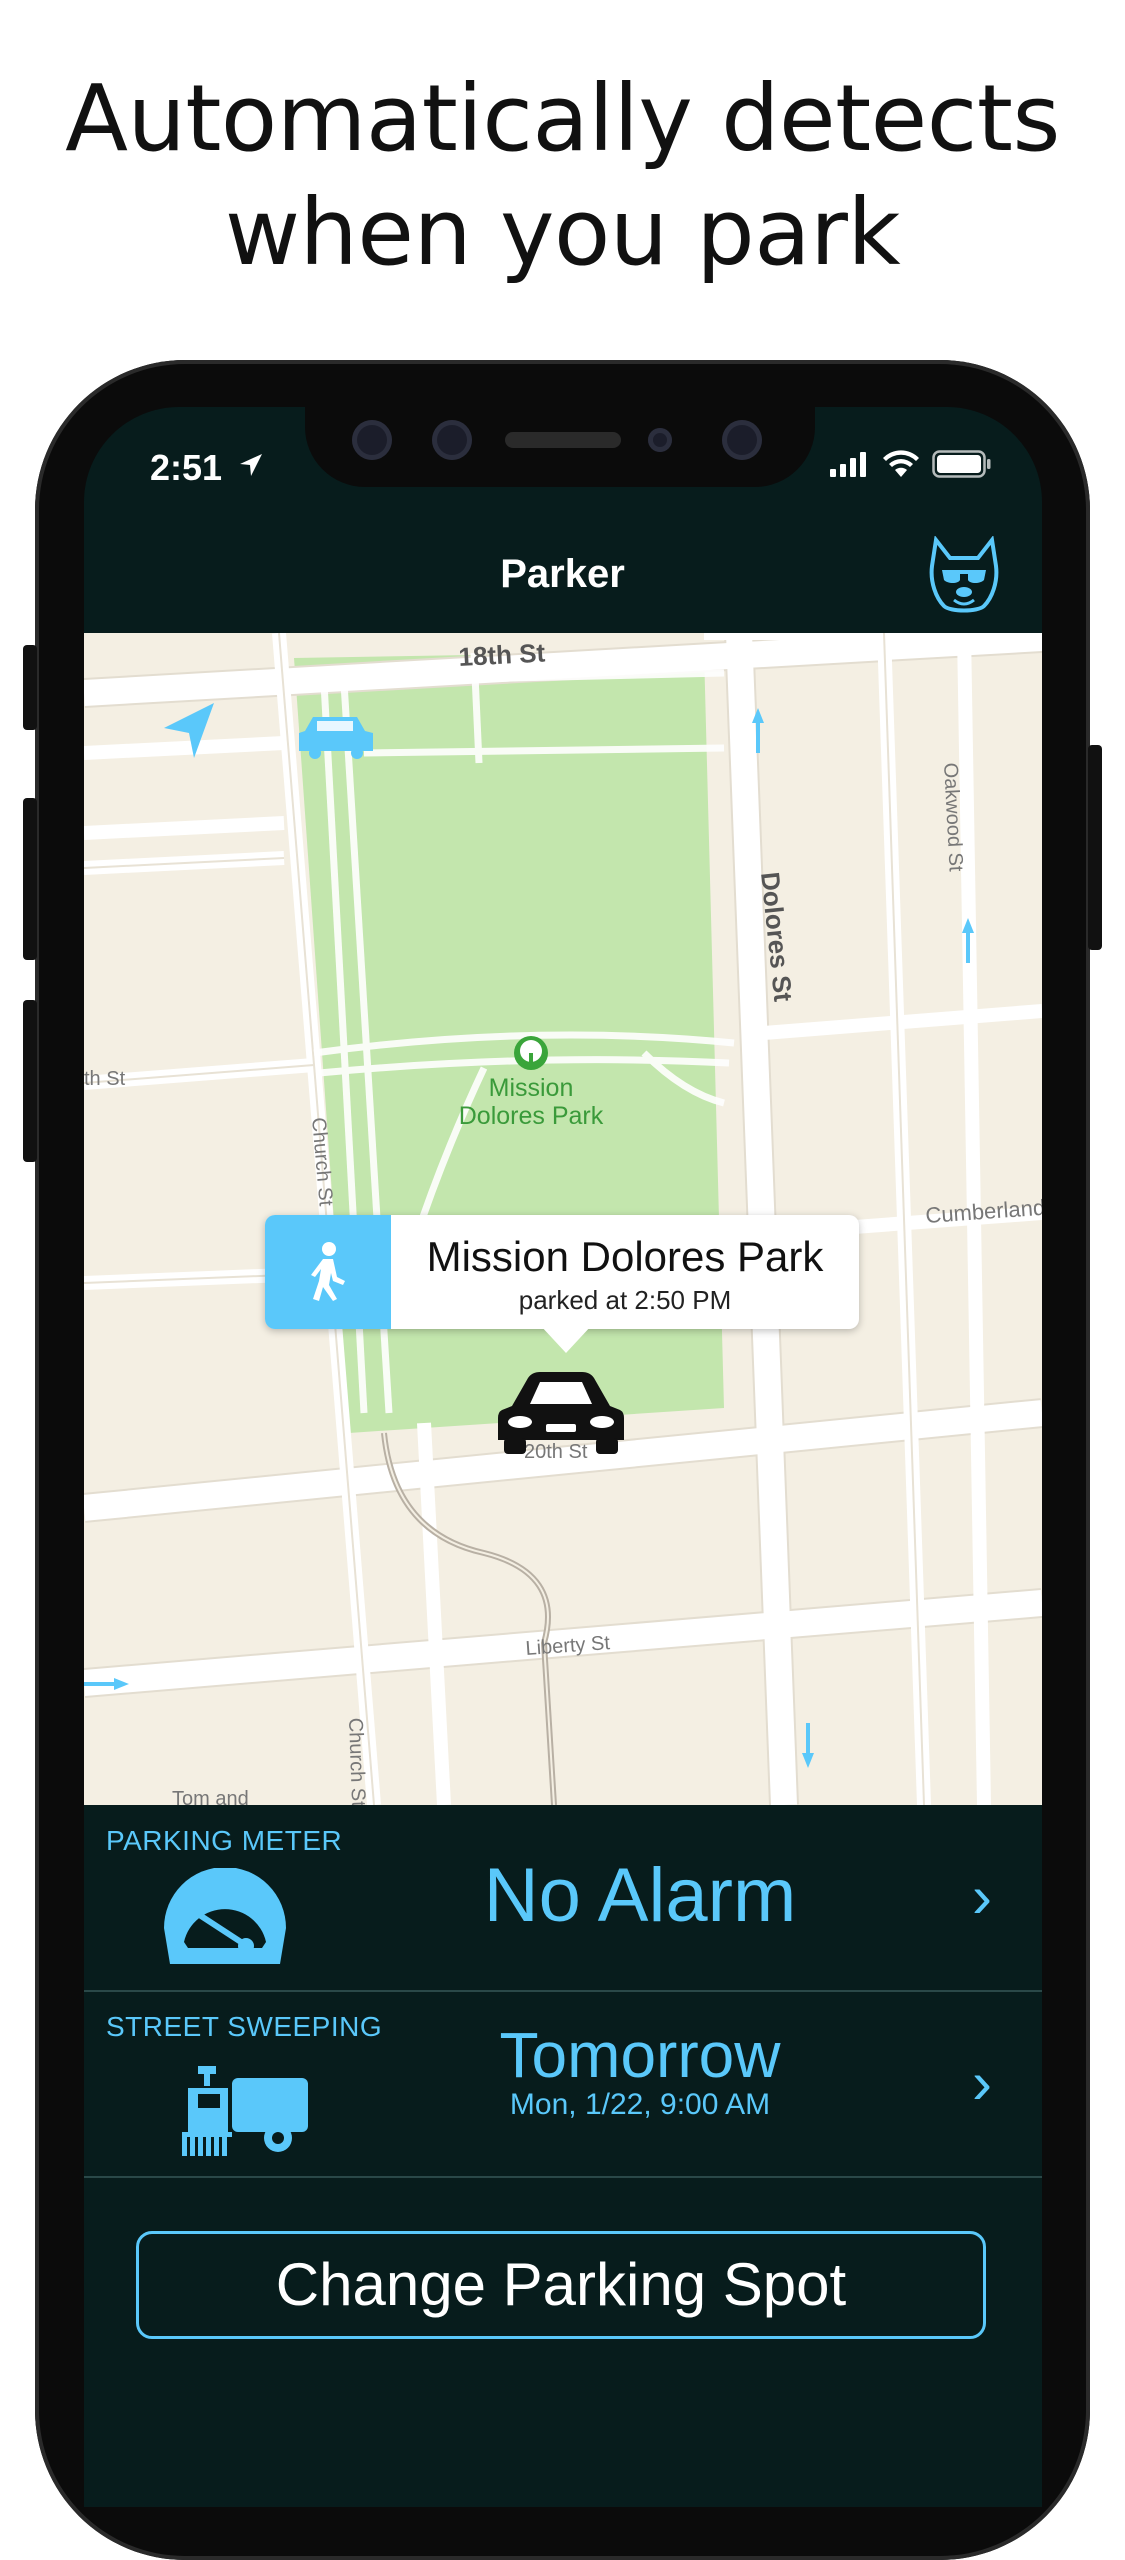  What do you see at coordinates (562, 118) in the screenshot?
I see `headline-line-1: Automatically detects` at bounding box center [562, 118].